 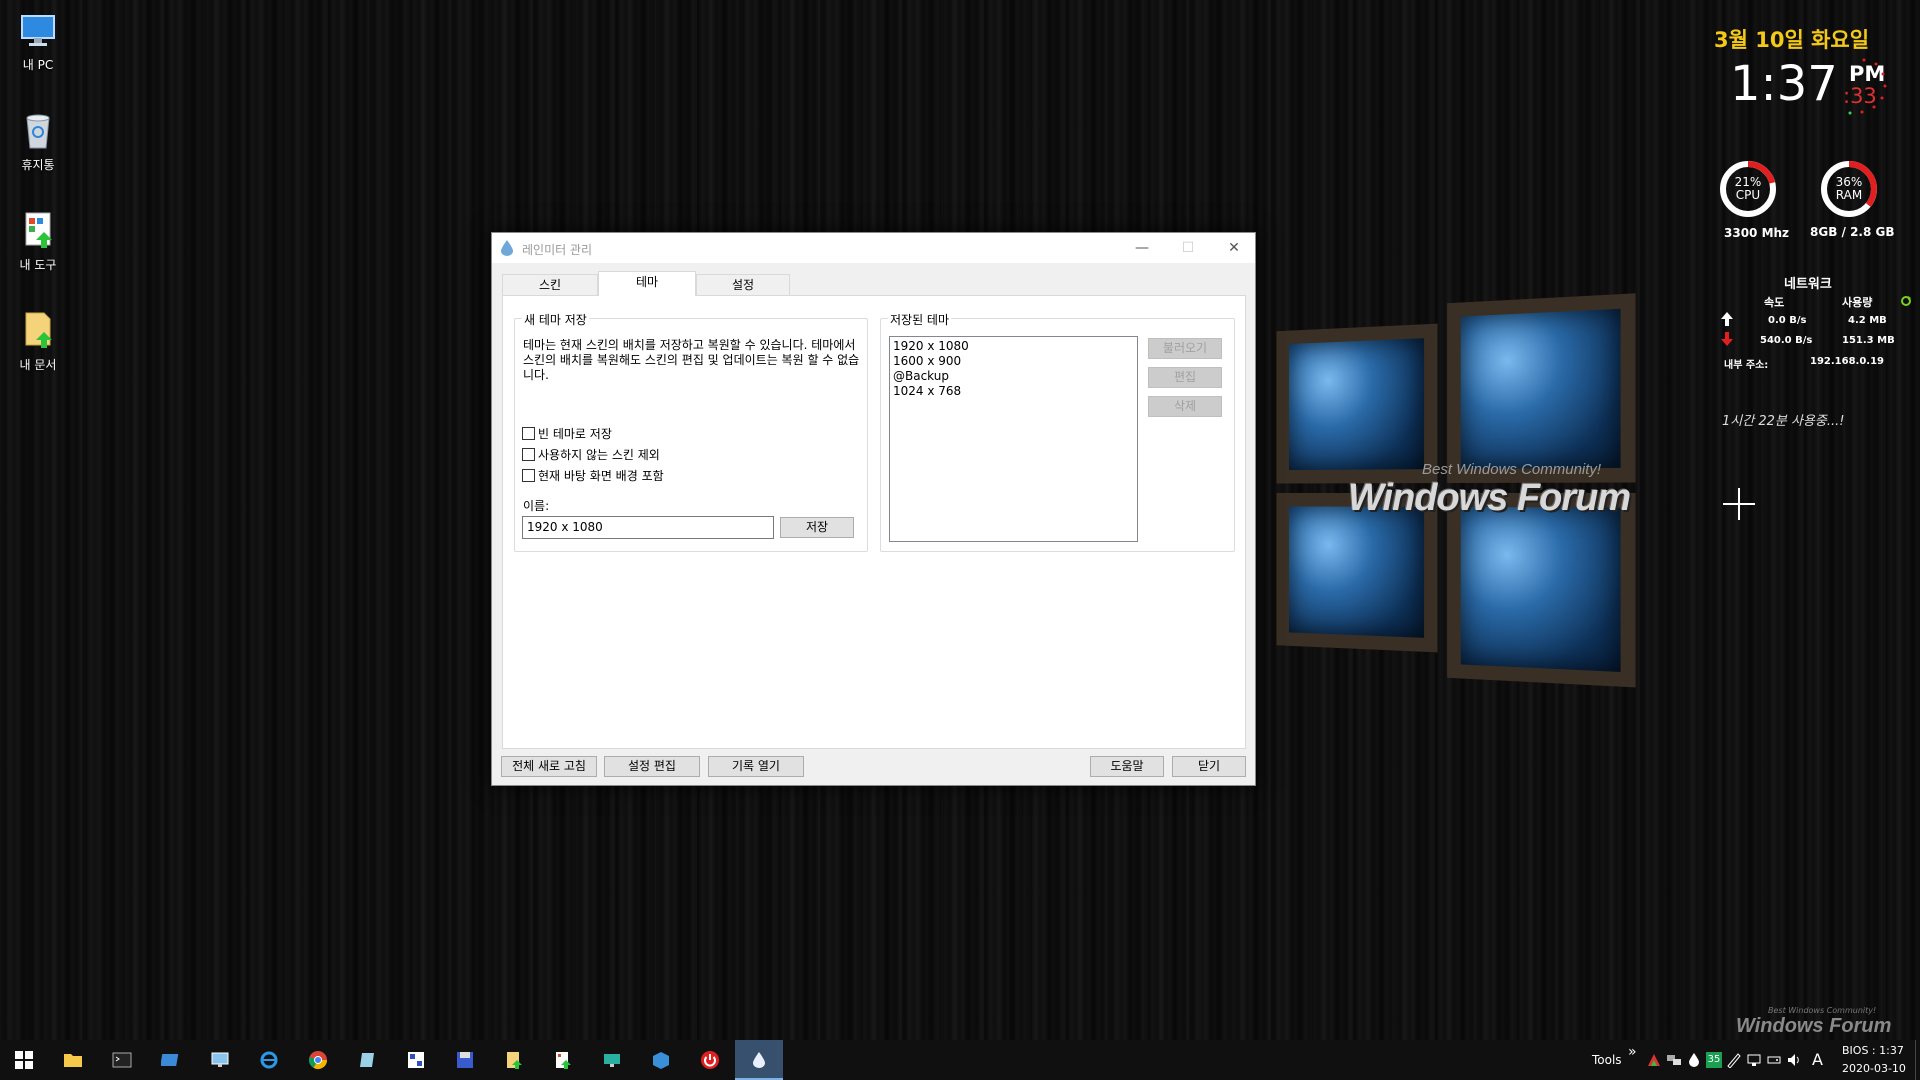 I want to click on minimize-button: —, so click(x=1142, y=248).